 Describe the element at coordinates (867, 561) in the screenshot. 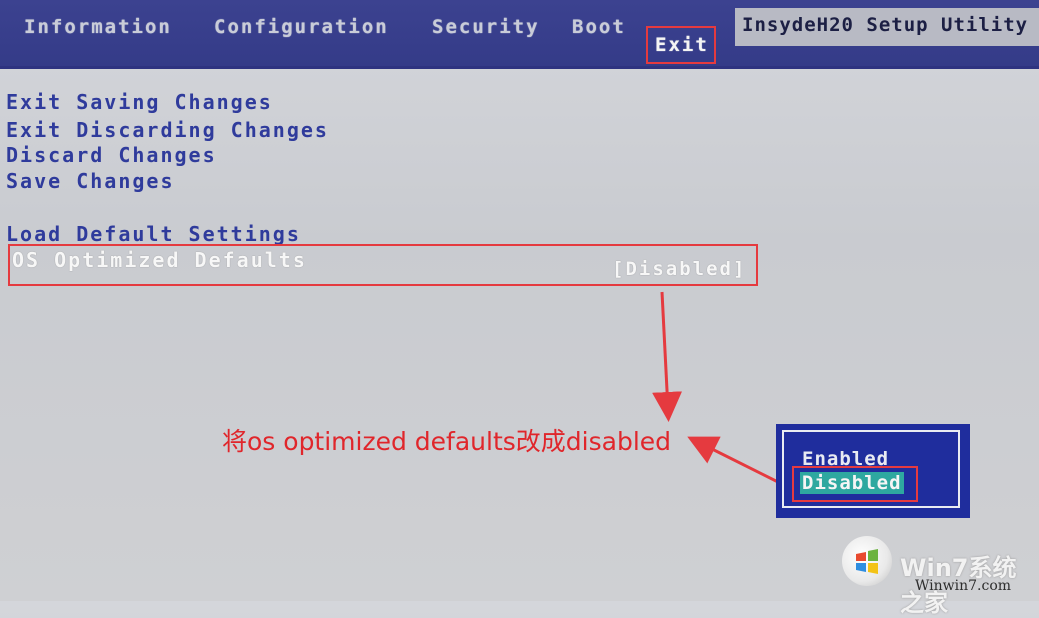

I see `windows-logo-icon` at that location.